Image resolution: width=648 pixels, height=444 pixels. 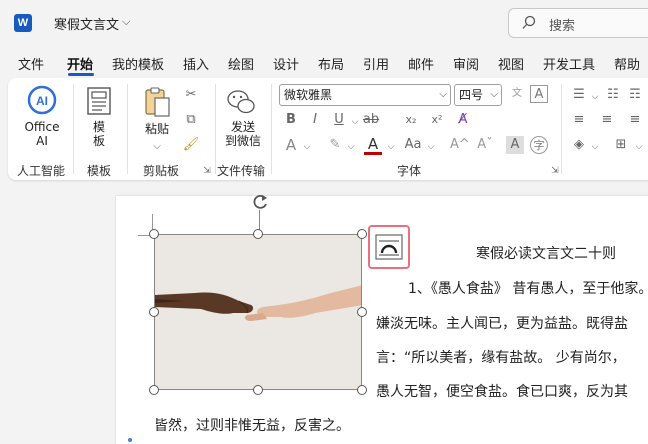 I want to click on align-center-icon: ≡, so click(x=607, y=120).